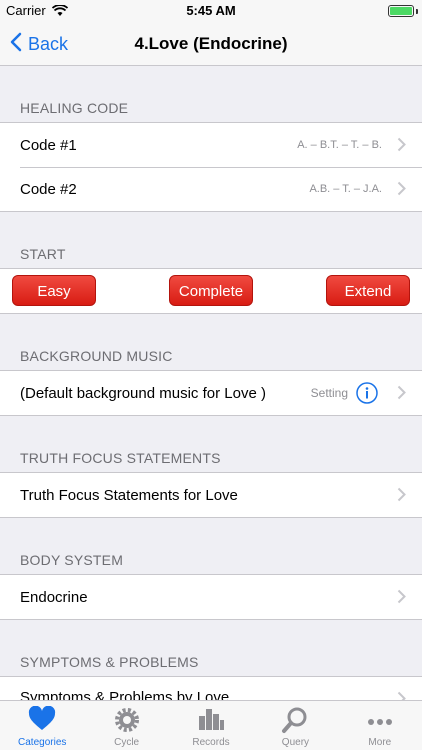 Image resolution: width=422 pixels, height=750 pixels. I want to click on body-system-row: Endocrine, so click(211, 597).